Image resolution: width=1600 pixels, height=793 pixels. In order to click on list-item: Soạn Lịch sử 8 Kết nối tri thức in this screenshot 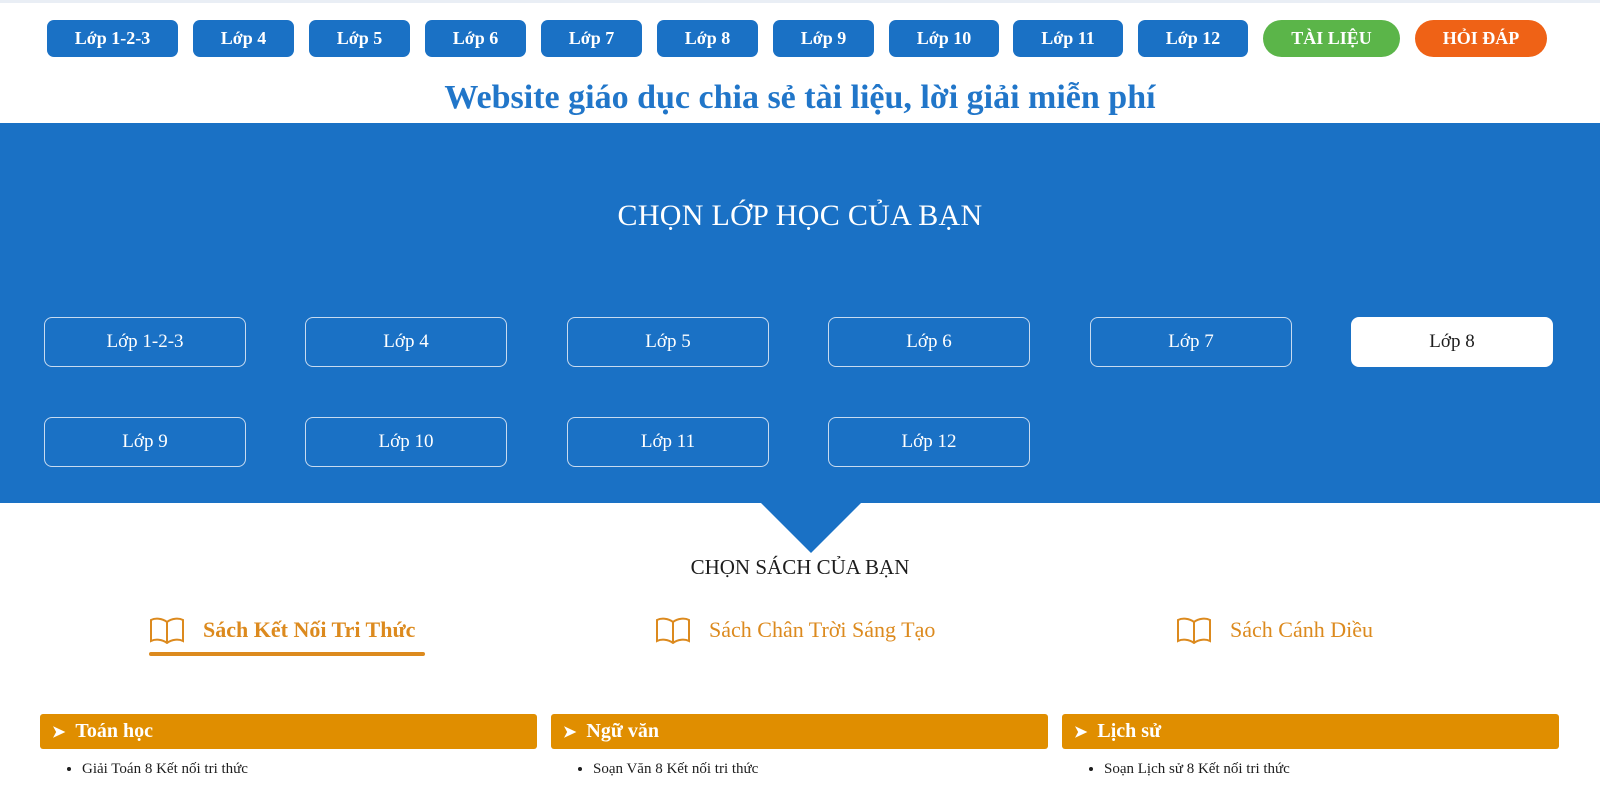, I will do `click(1197, 769)`.